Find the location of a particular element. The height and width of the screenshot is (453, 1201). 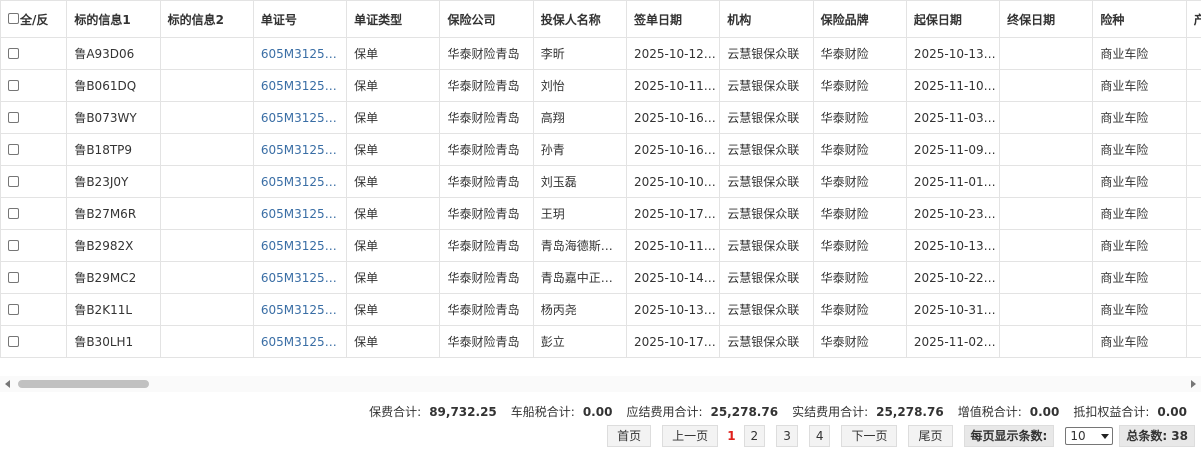

next-page-button: 下一页 is located at coordinates (869, 436).